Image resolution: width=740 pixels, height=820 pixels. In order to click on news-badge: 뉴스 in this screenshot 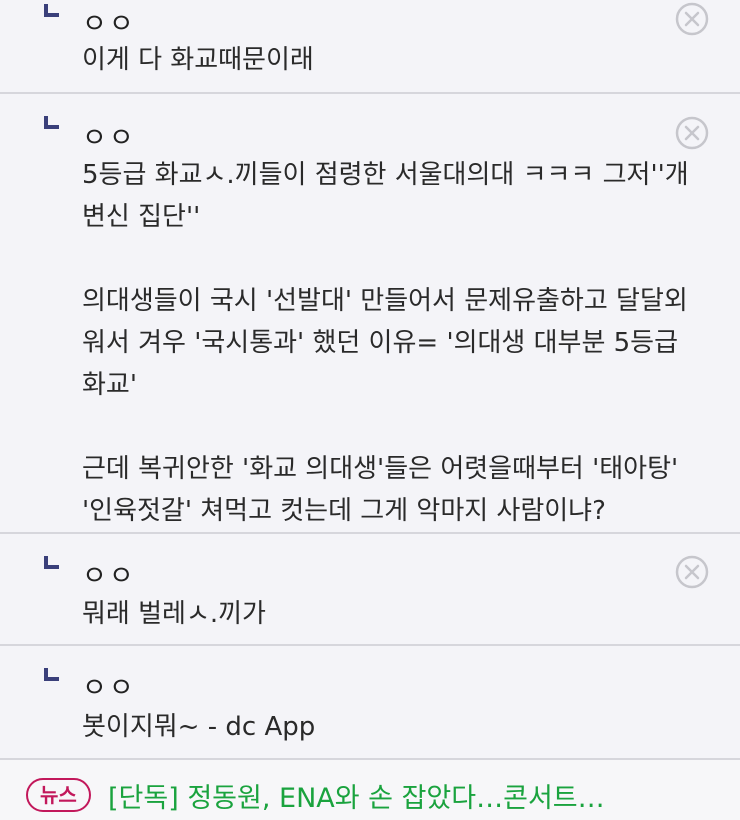, I will do `click(58, 795)`.